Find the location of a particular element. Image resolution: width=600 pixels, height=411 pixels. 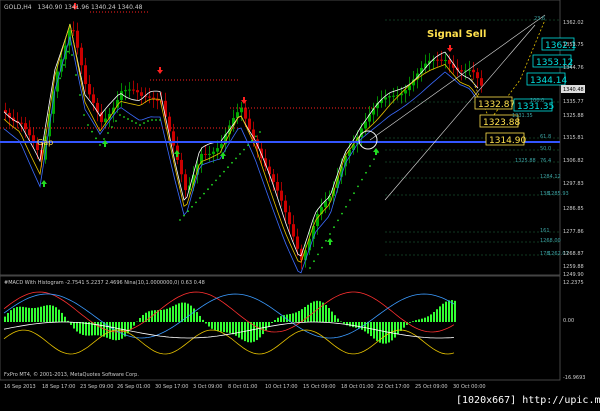

fib-level-label: 161 is located at coordinates (545, 231).